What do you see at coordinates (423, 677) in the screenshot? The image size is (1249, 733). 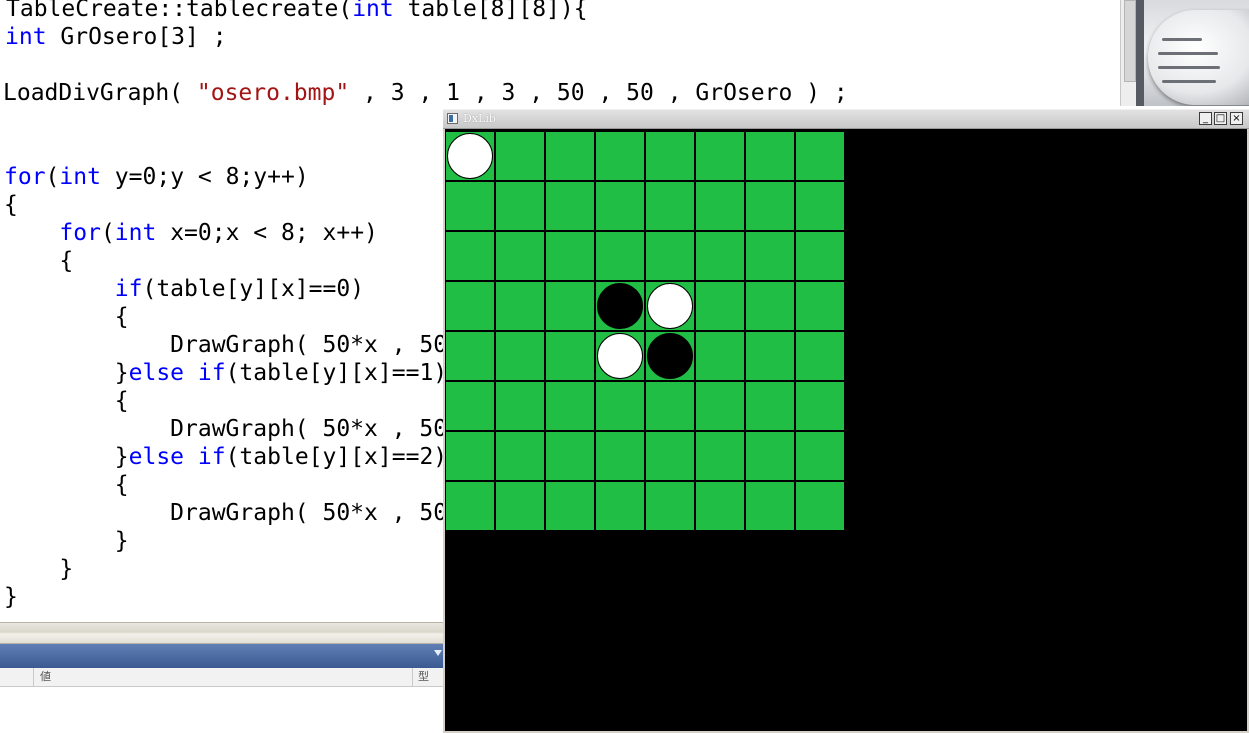 I see `column-header-type: 型` at bounding box center [423, 677].